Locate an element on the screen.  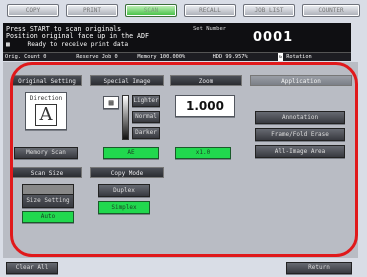
printer-icon: ▩ is located at coordinates (8, 44).